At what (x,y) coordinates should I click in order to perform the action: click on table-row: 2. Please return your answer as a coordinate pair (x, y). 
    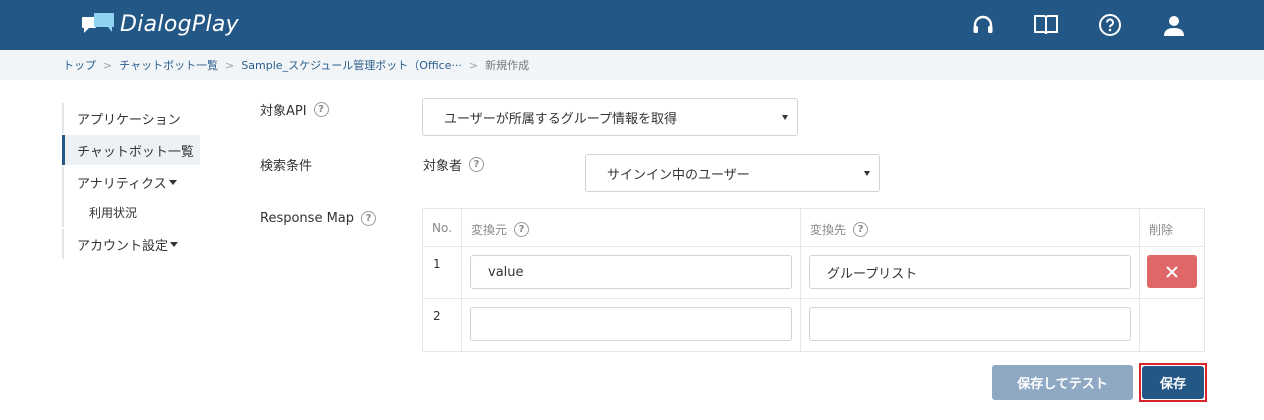
    Looking at the image, I should click on (813, 325).